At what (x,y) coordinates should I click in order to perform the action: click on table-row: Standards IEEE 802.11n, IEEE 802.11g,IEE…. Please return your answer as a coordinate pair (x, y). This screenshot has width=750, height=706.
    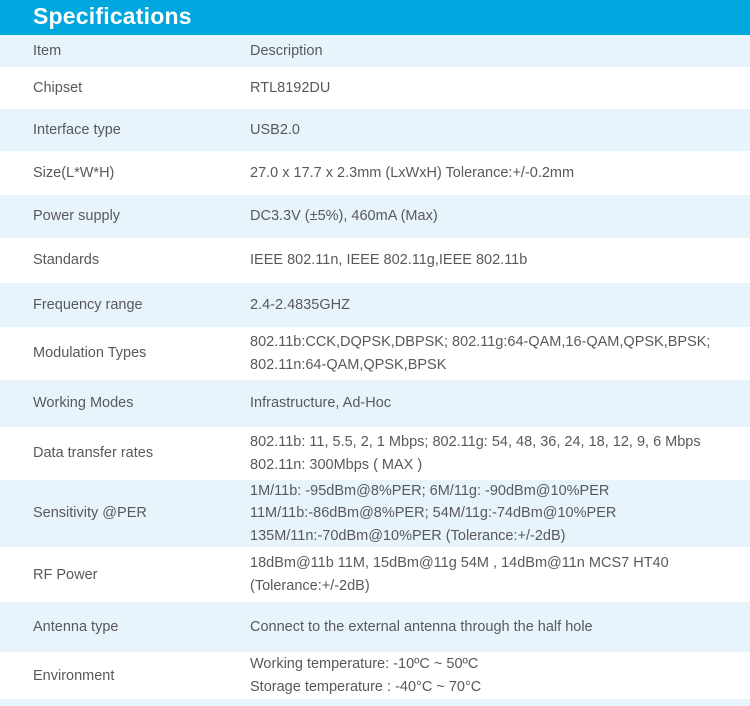
    Looking at the image, I should click on (375, 260).